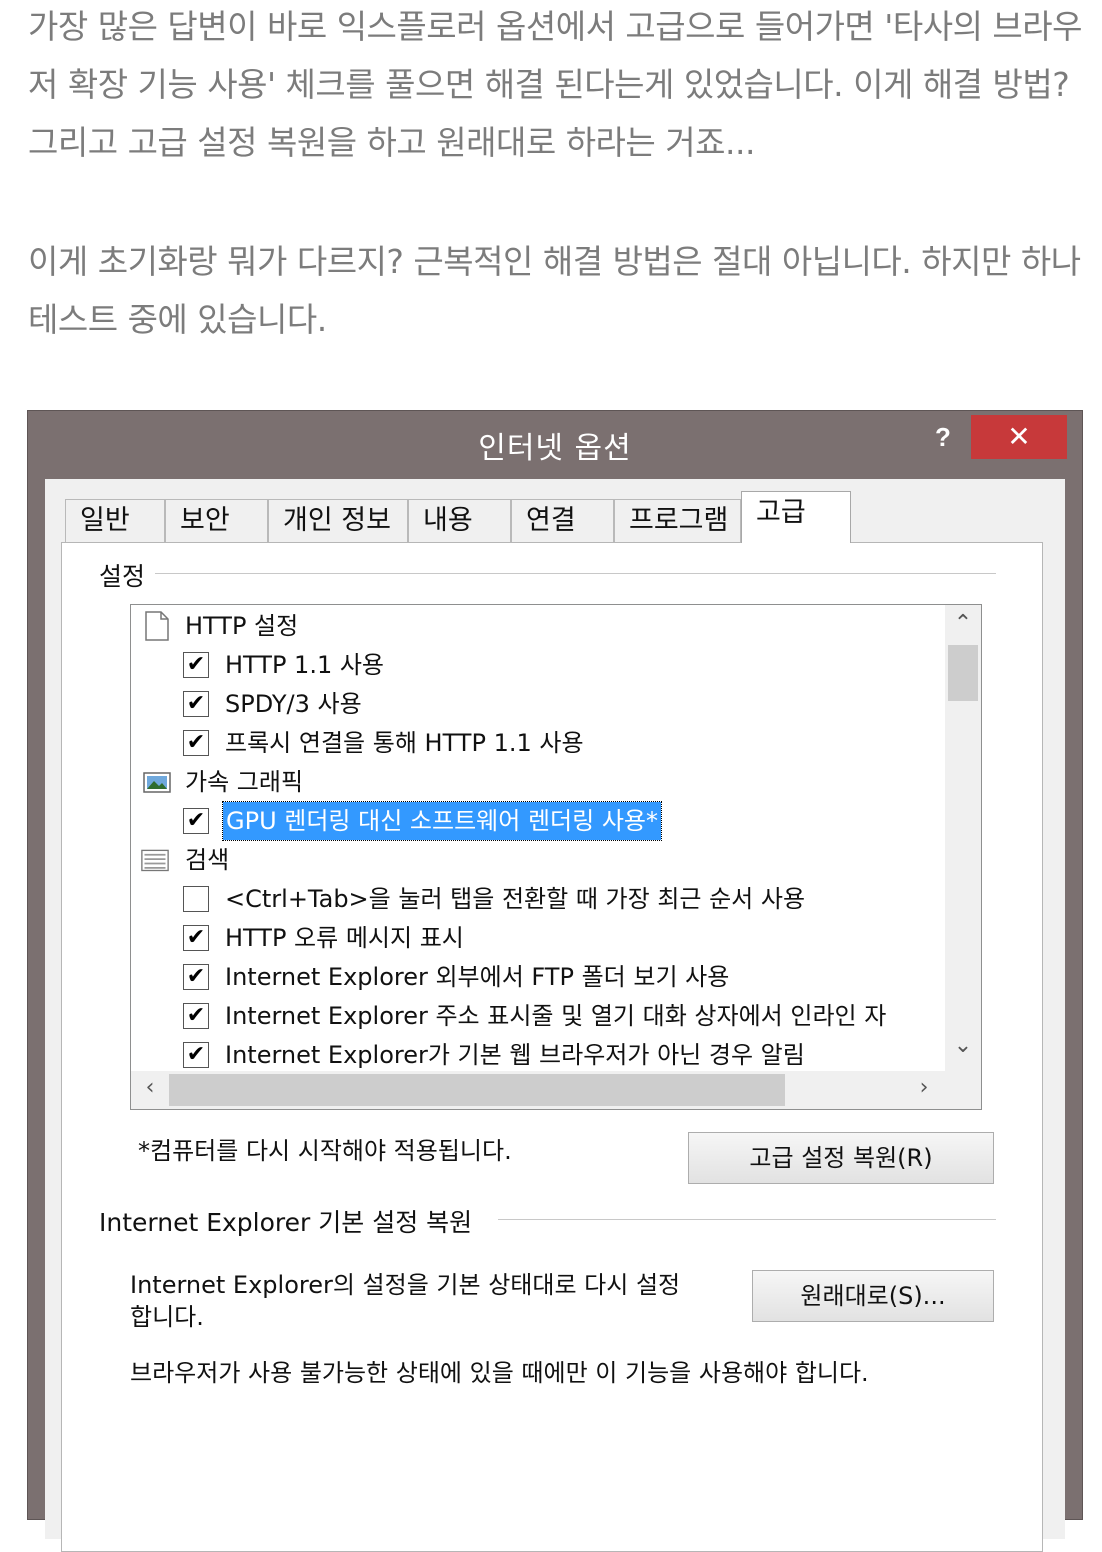 The width and height of the screenshot is (1102, 1552). Describe the element at coordinates (963, 1045) in the screenshot. I see `scroll-down-icon: ⌄` at that location.